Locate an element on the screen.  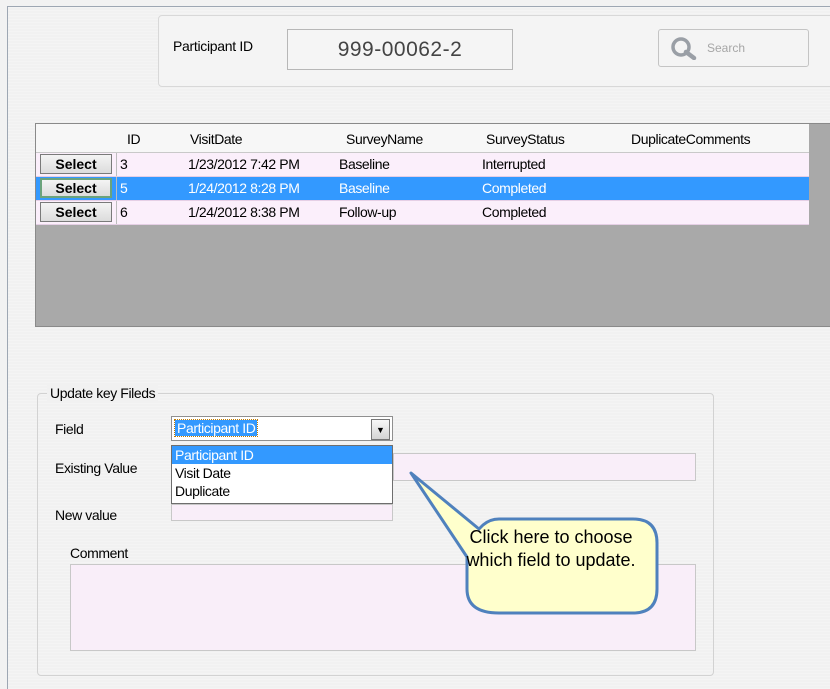
cell-visit-date: 1/24/2012 8:38 PM is located at coordinates (244, 212).